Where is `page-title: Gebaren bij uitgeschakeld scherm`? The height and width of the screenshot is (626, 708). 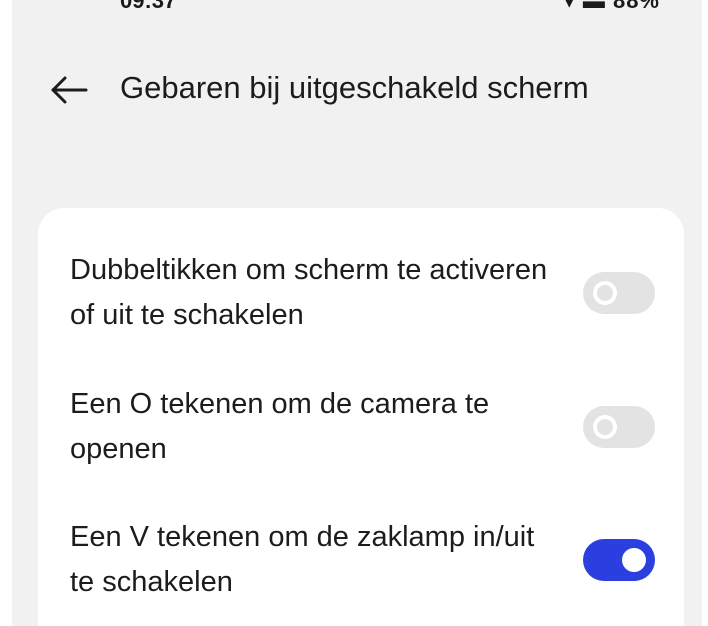 page-title: Gebaren bij uitgeschakeld scherm is located at coordinates (354, 87).